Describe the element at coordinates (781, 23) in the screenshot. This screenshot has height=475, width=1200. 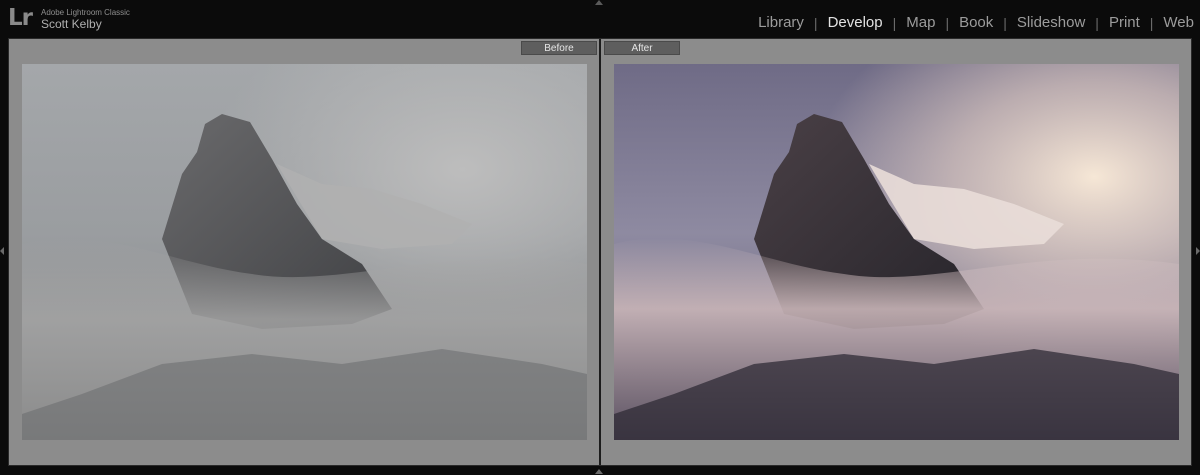
I see `module-library: Library` at that location.